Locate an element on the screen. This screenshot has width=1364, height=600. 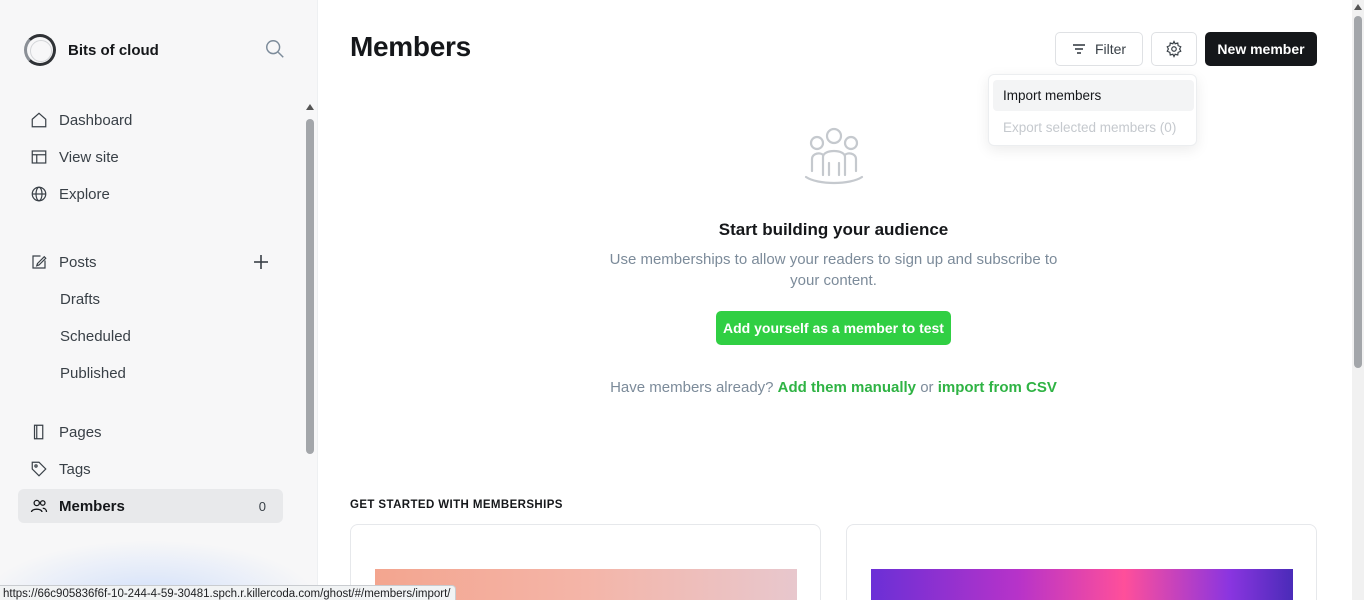
sidebar-item-label: View site is located at coordinates (89, 157).